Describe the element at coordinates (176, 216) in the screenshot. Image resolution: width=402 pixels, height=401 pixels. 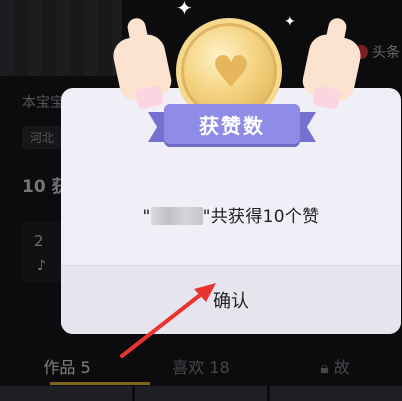
I see `blurred-username` at that location.